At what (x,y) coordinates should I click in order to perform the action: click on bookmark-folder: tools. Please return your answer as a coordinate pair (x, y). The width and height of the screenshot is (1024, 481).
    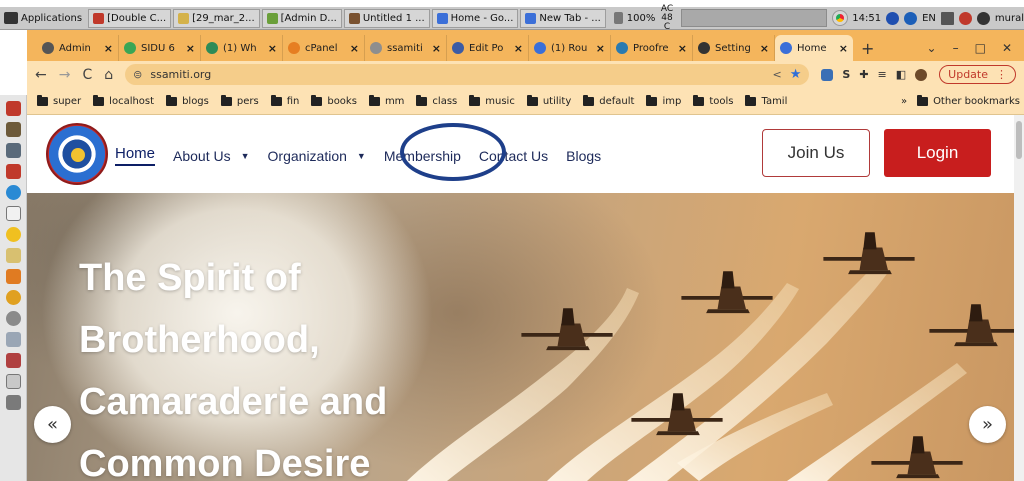
    Looking at the image, I should click on (713, 100).